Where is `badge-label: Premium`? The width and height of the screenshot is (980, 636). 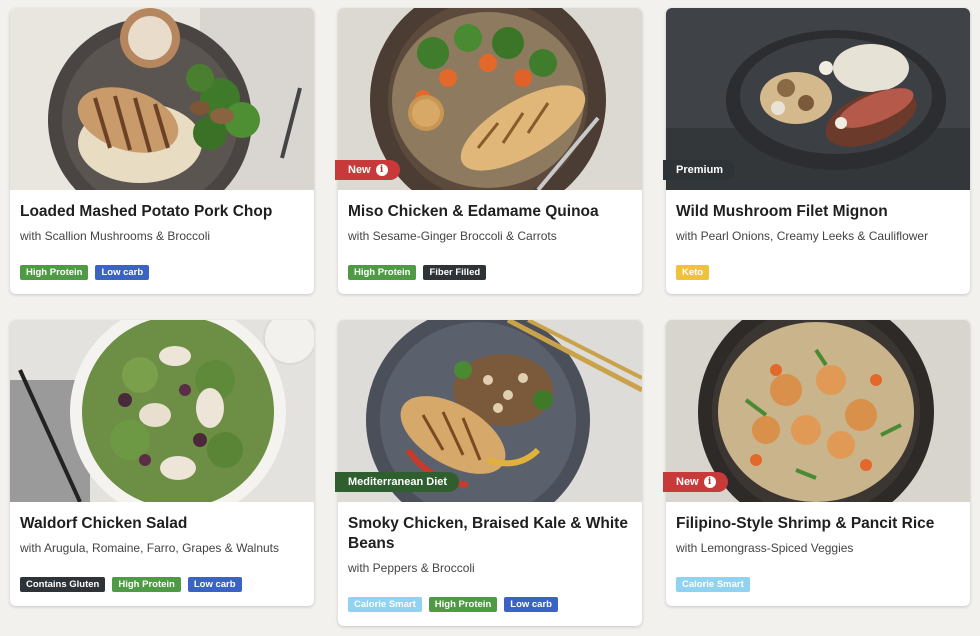 badge-label: Premium is located at coordinates (700, 170).